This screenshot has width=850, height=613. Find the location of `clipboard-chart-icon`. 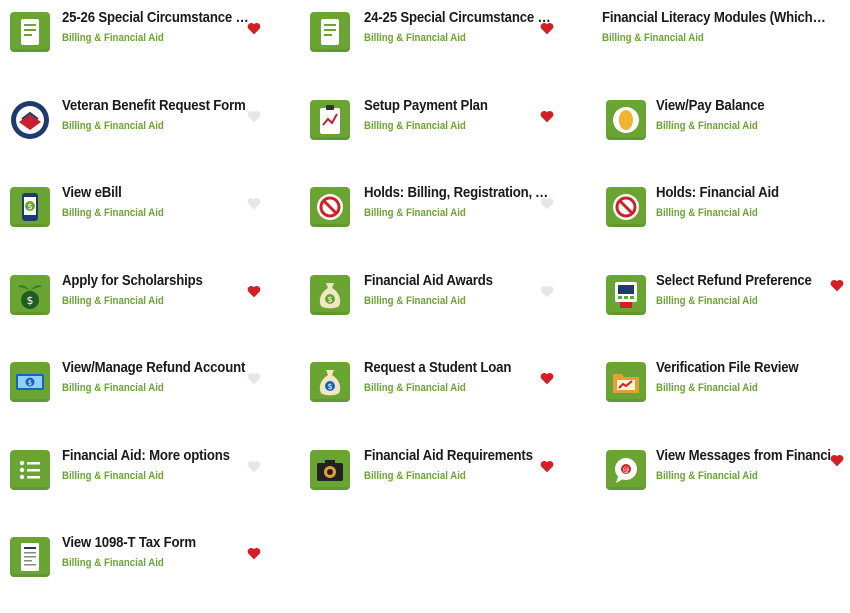

clipboard-chart-icon is located at coordinates (330, 119).